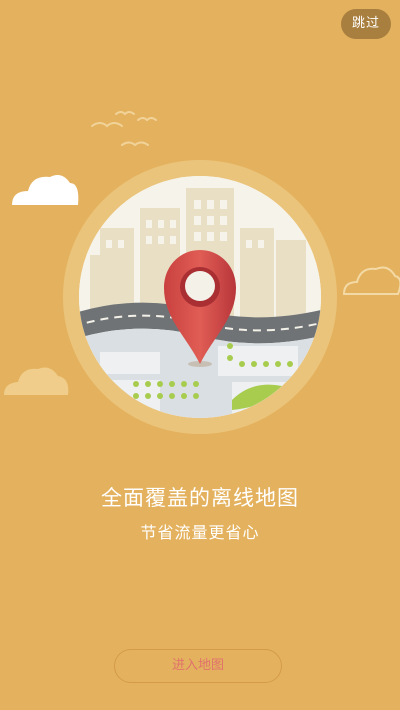 The image size is (400, 710). I want to click on bird-icon, so click(124, 129).